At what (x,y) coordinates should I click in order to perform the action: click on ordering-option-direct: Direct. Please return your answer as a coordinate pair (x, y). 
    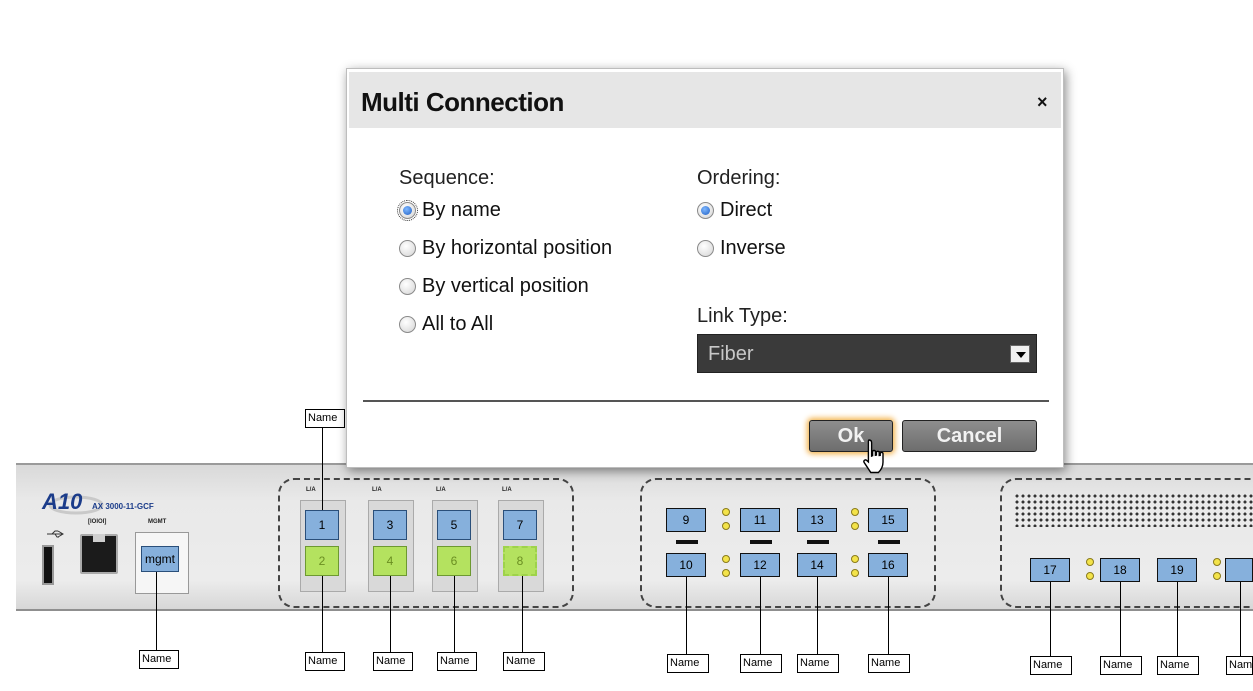
    Looking at the image, I should click on (734, 210).